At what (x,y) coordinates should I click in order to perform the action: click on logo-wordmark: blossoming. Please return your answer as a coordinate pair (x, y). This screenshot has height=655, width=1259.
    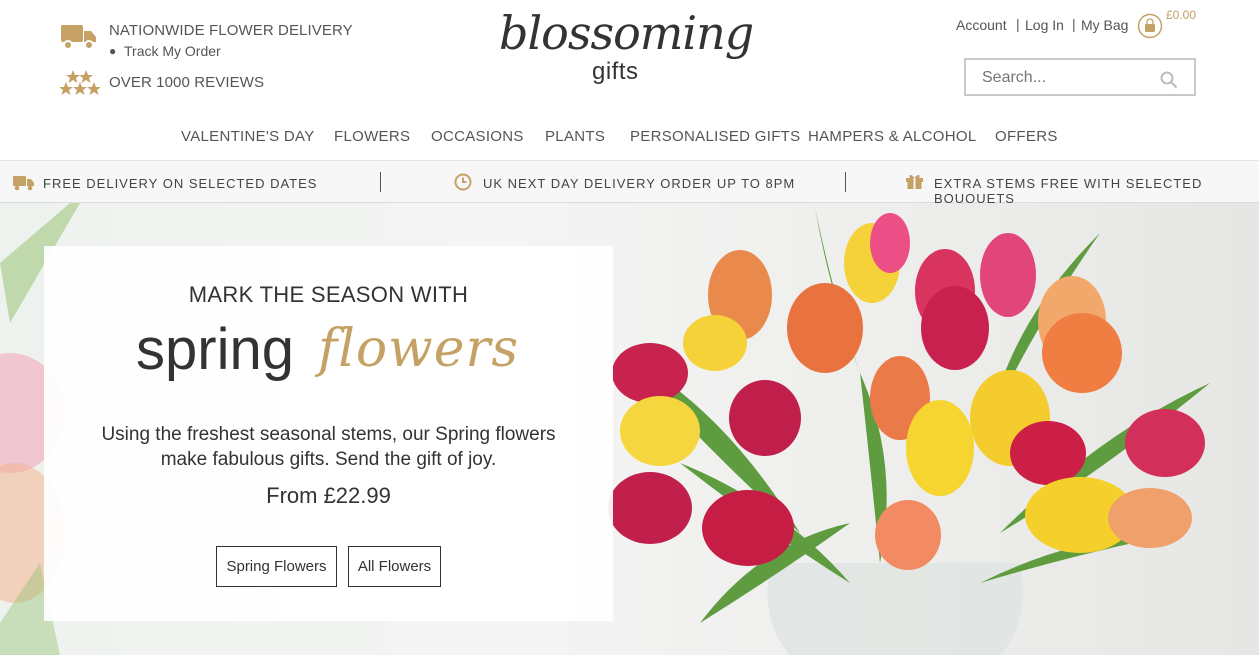
    Looking at the image, I should click on (626, 33).